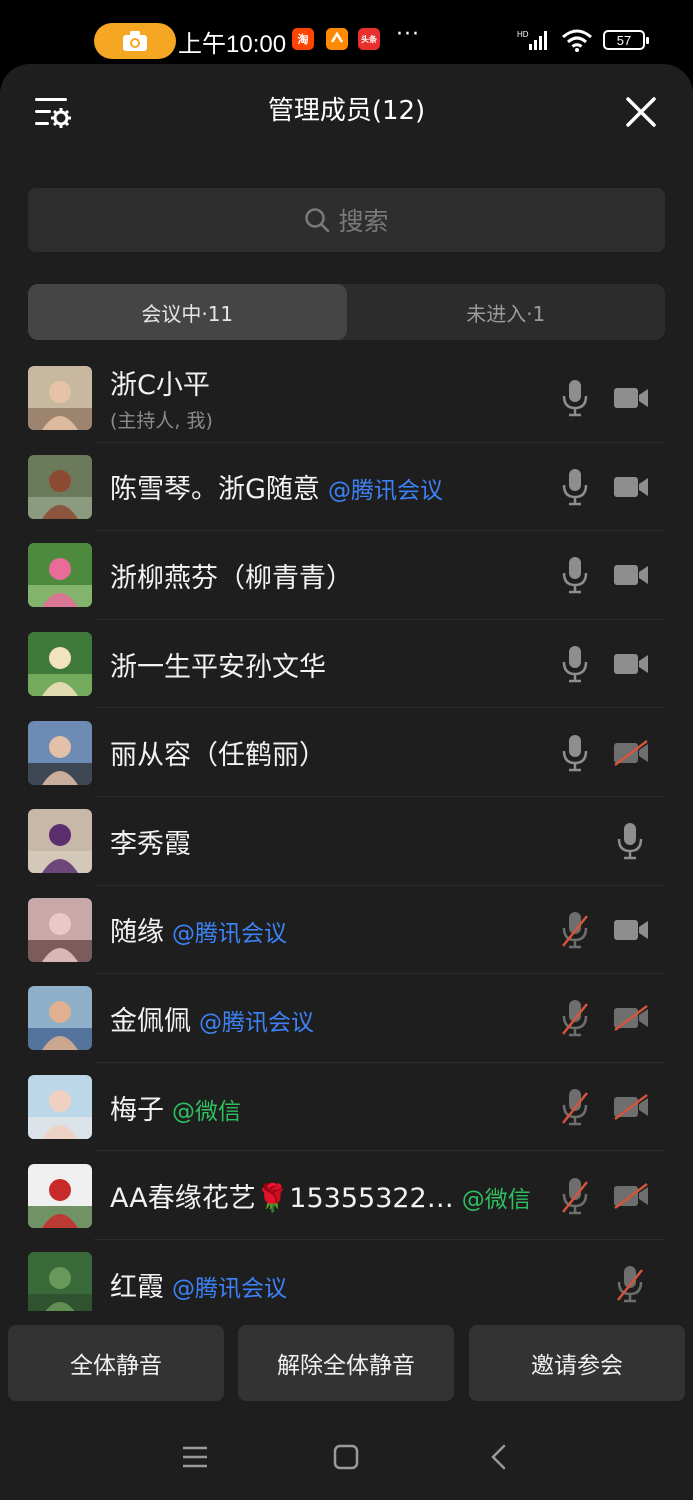  I want to click on member-row: 梅子 @微信, so click(346, 1107).